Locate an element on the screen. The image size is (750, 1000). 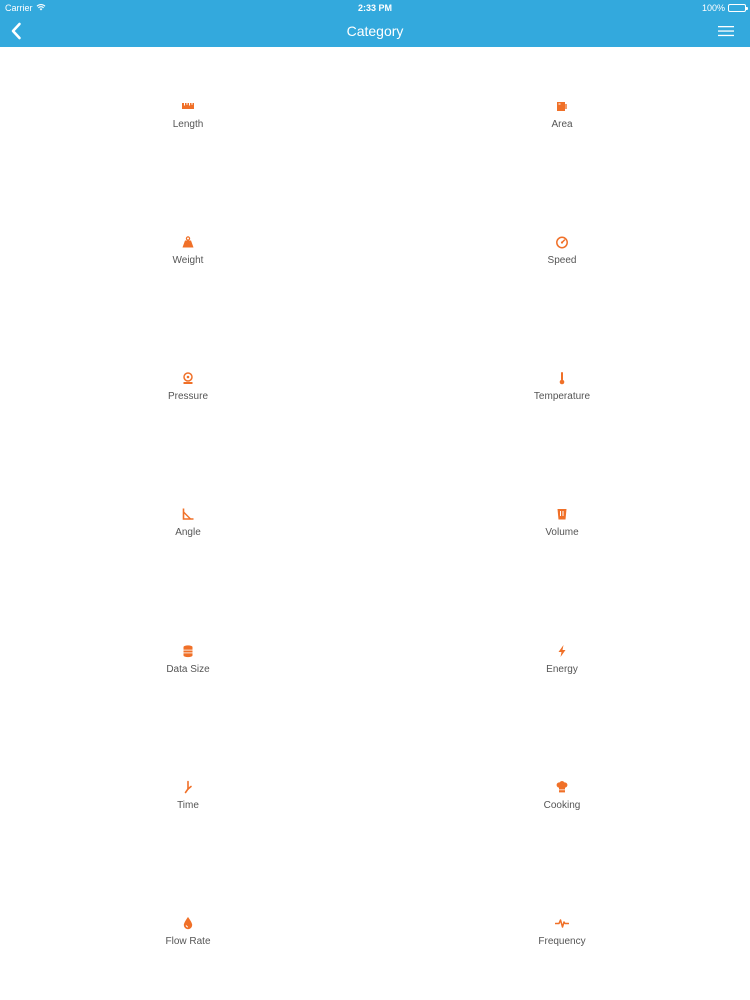
category-angle: Angle is located at coordinates (188, 541).